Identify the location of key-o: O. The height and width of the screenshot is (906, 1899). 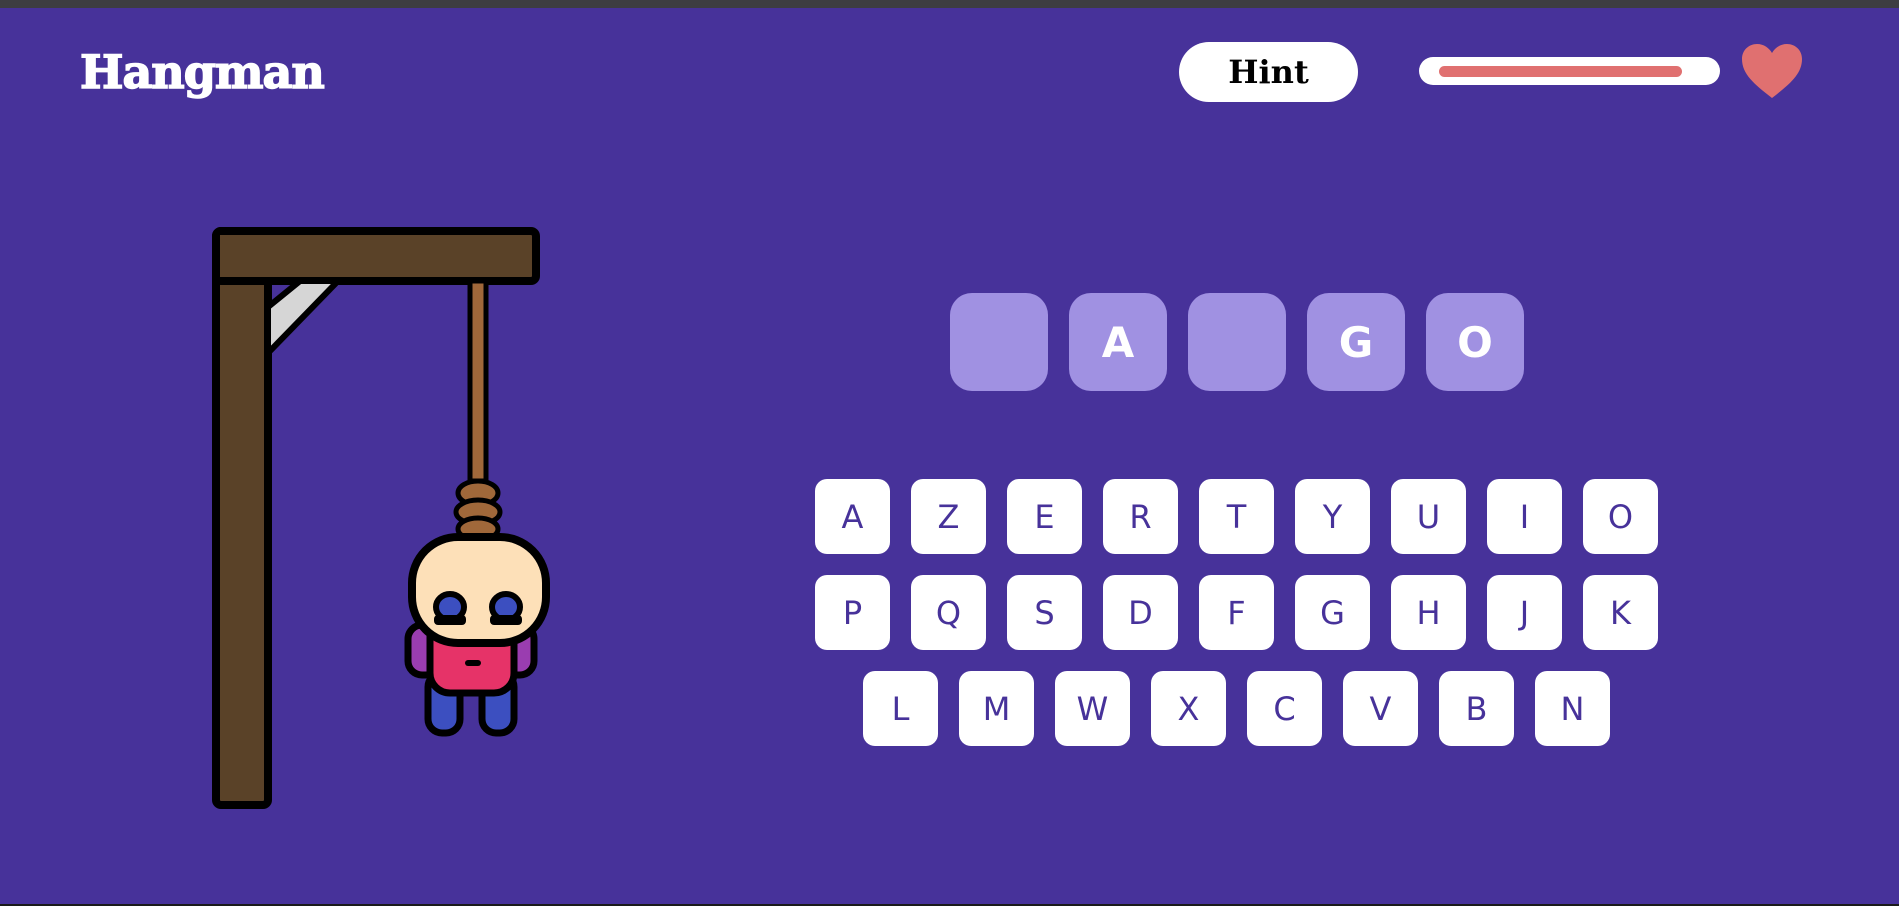
(1620, 516).